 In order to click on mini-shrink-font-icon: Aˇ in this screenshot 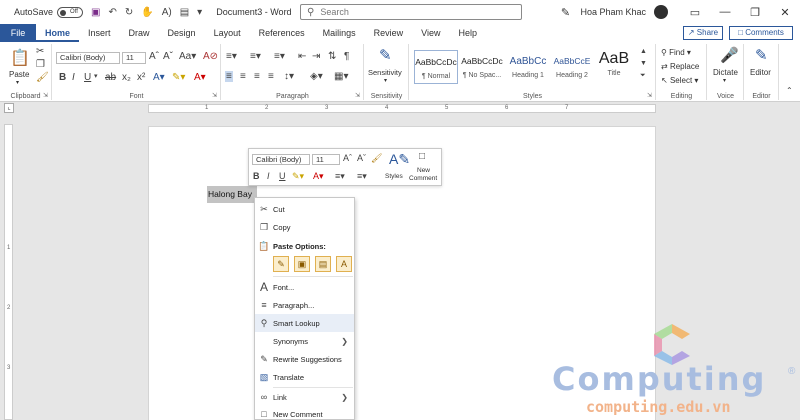, I will do `click(361, 158)`.